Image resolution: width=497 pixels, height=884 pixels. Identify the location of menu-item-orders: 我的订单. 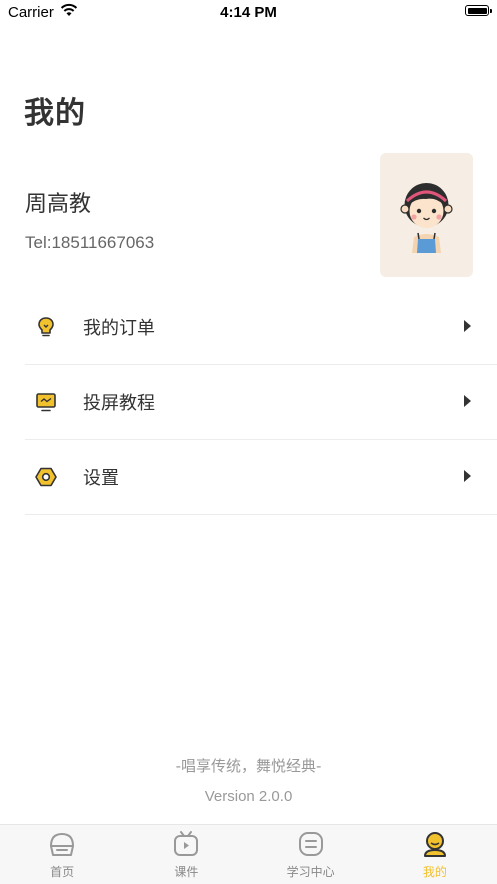
(261, 327).